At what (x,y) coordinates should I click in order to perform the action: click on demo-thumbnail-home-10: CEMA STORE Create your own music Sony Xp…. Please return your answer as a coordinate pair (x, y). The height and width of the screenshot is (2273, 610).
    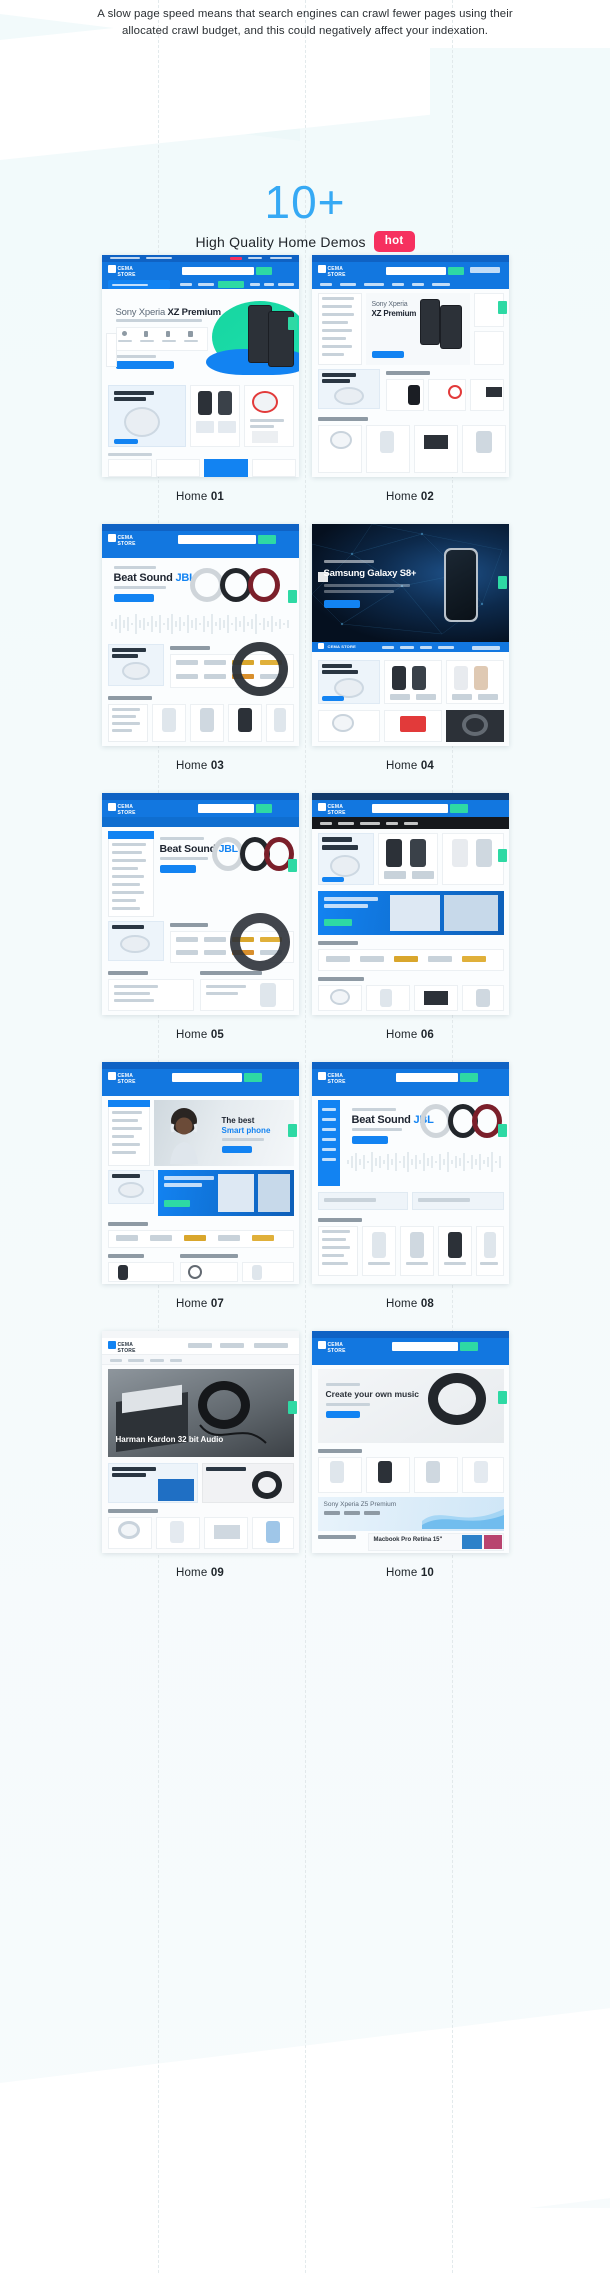
    Looking at the image, I should click on (410, 1442).